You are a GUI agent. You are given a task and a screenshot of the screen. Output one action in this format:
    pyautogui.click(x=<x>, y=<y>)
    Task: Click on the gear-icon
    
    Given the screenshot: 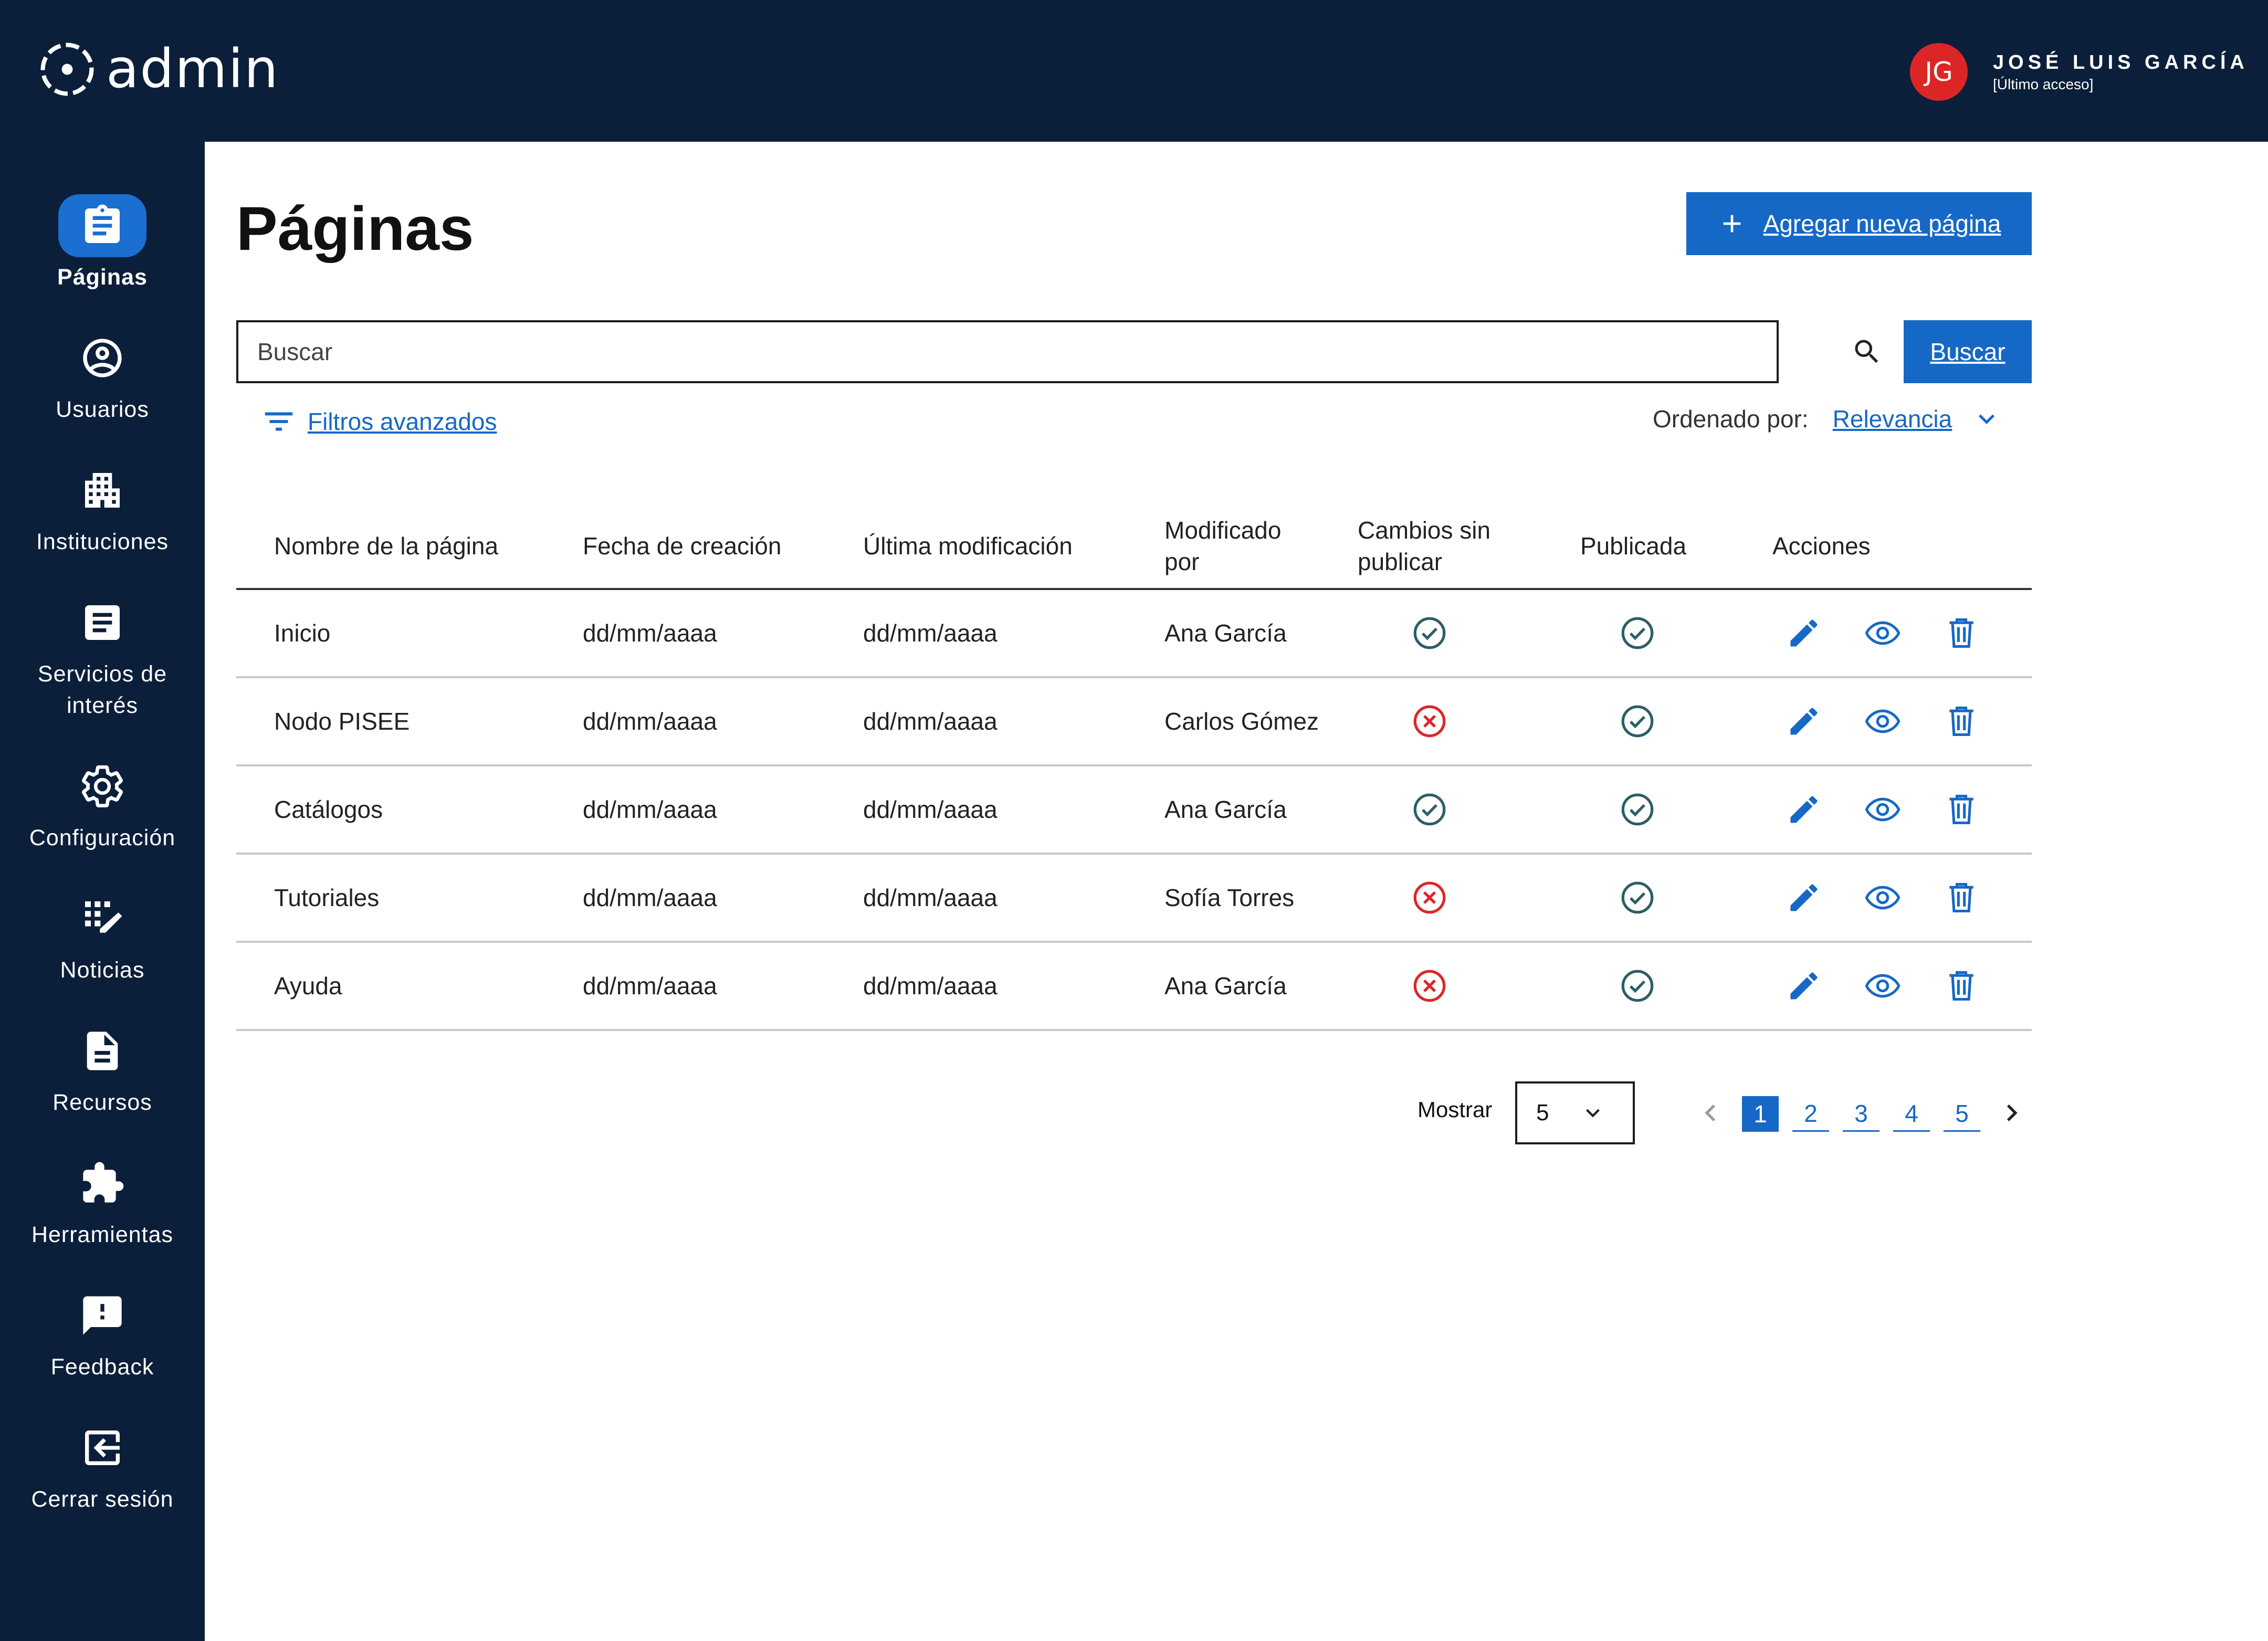 What is the action you would take?
    pyautogui.click(x=102, y=786)
    